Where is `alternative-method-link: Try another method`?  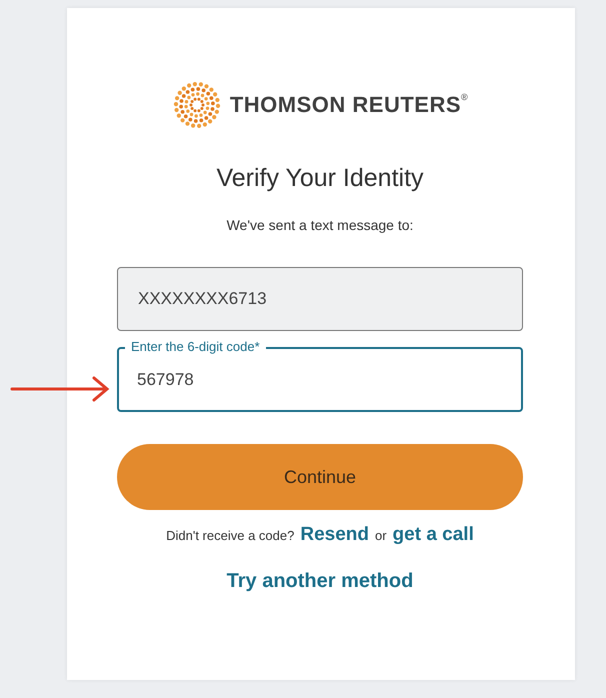 alternative-method-link: Try another method is located at coordinates (320, 581).